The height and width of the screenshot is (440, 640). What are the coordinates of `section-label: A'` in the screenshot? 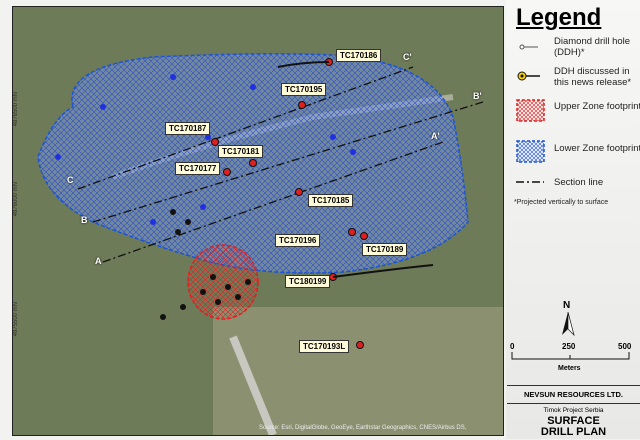 It's located at (435, 136).